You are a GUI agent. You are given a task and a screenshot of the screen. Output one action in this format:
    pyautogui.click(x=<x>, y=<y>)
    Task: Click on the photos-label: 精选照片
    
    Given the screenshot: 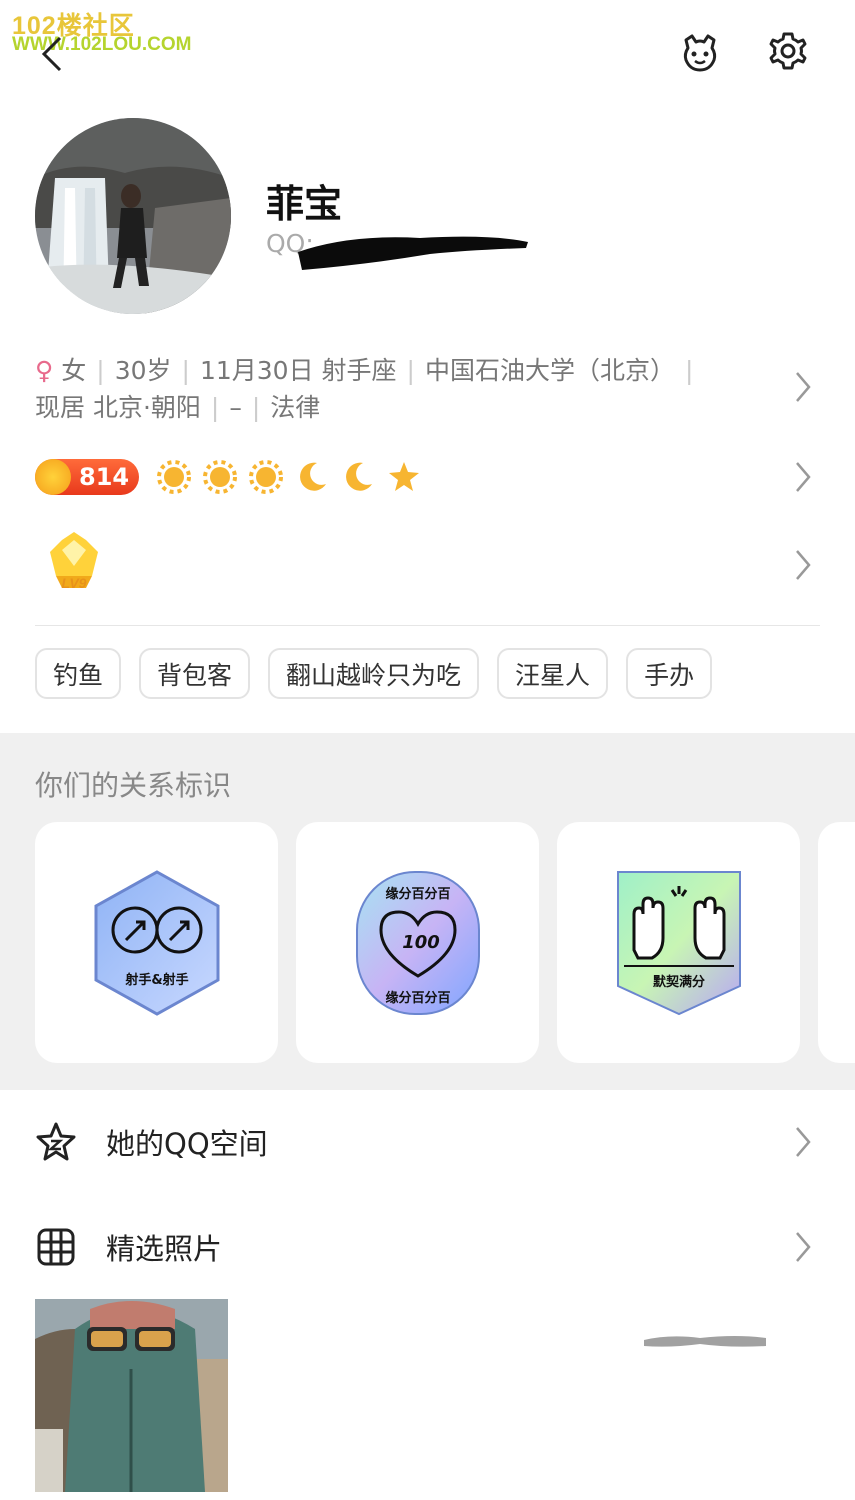 What is the action you would take?
    pyautogui.click(x=164, y=1249)
    